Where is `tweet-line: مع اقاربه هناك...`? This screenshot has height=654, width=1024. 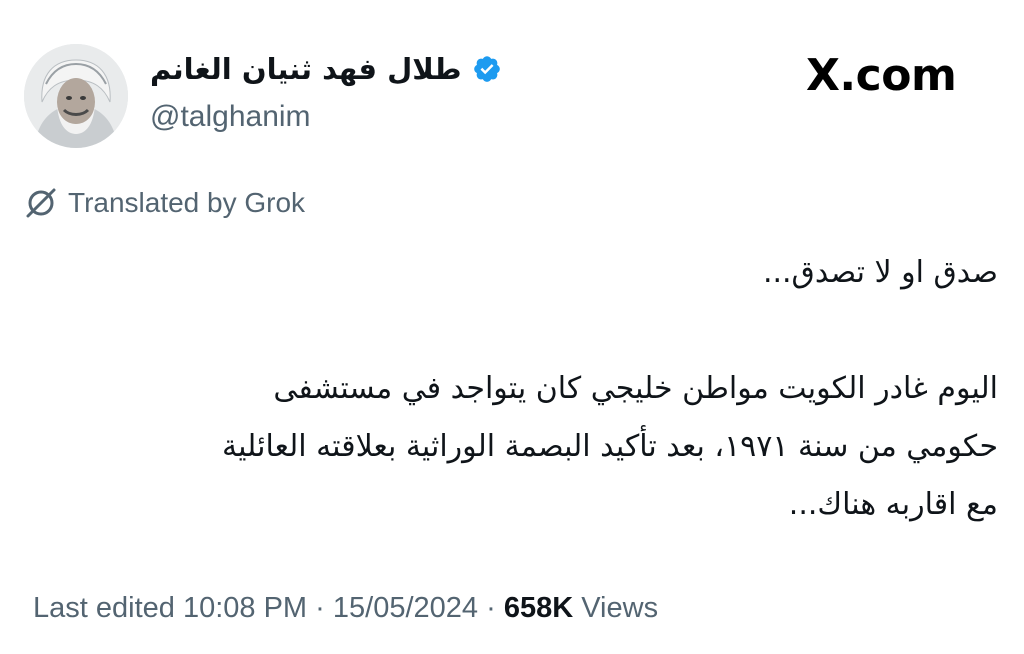
tweet-line: مع اقاربه هناك... is located at coordinates (893, 504).